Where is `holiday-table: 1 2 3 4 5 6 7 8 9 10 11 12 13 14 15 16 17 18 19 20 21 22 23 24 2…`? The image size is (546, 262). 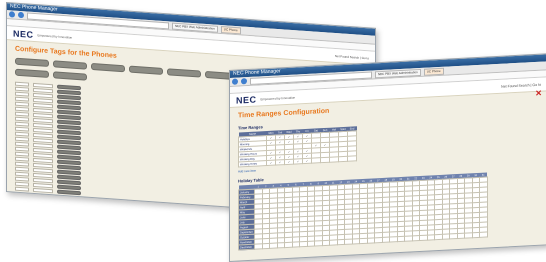 holiday-table: 1 2 3 4 5 6 7 8 9 10 11 12 13 14 15 16 17 18 19 20 21 22 23 24 2… is located at coordinates (363, 211).